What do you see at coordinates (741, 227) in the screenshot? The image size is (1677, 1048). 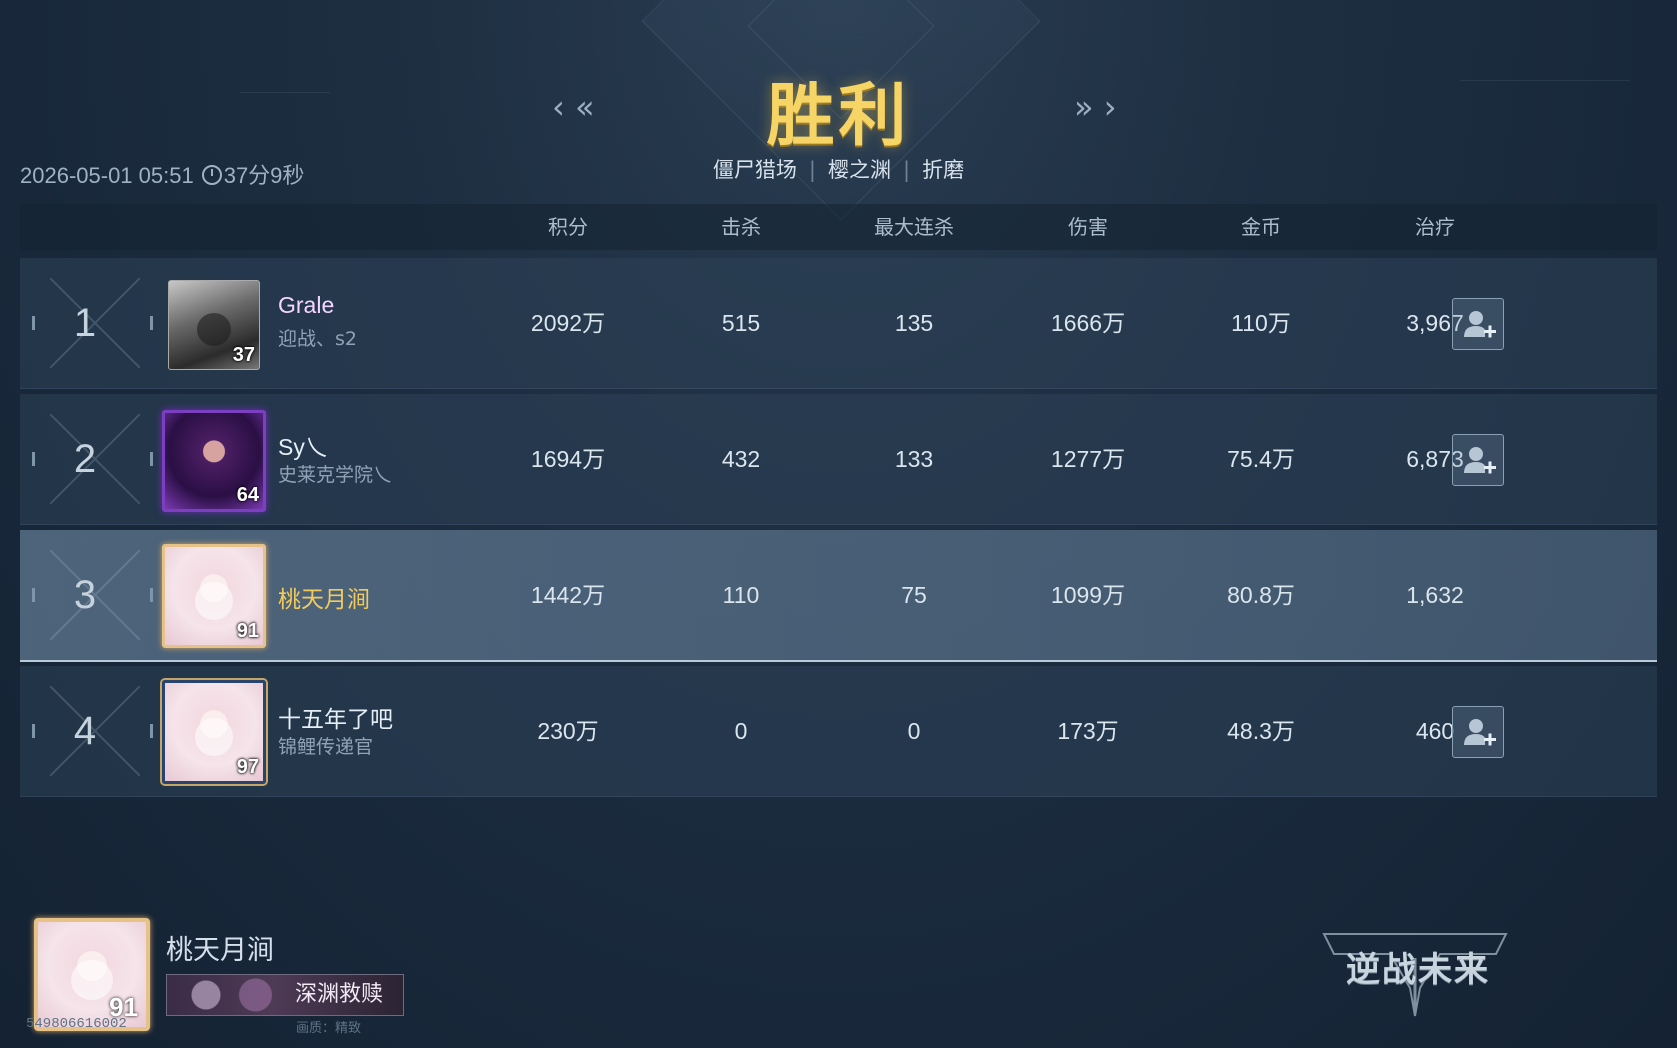 I see `col-kills: 击杀` at bounding box center [741, 227].